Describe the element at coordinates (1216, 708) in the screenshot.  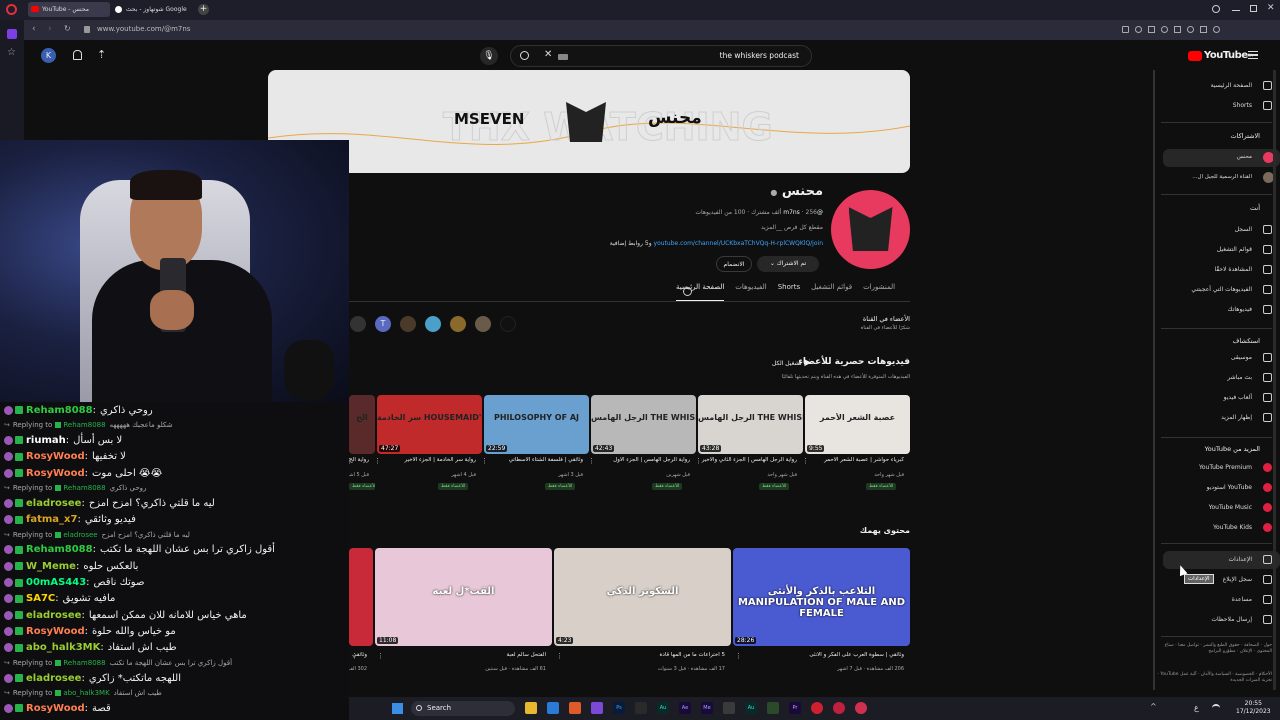
I see `wifi-icon` at that location.